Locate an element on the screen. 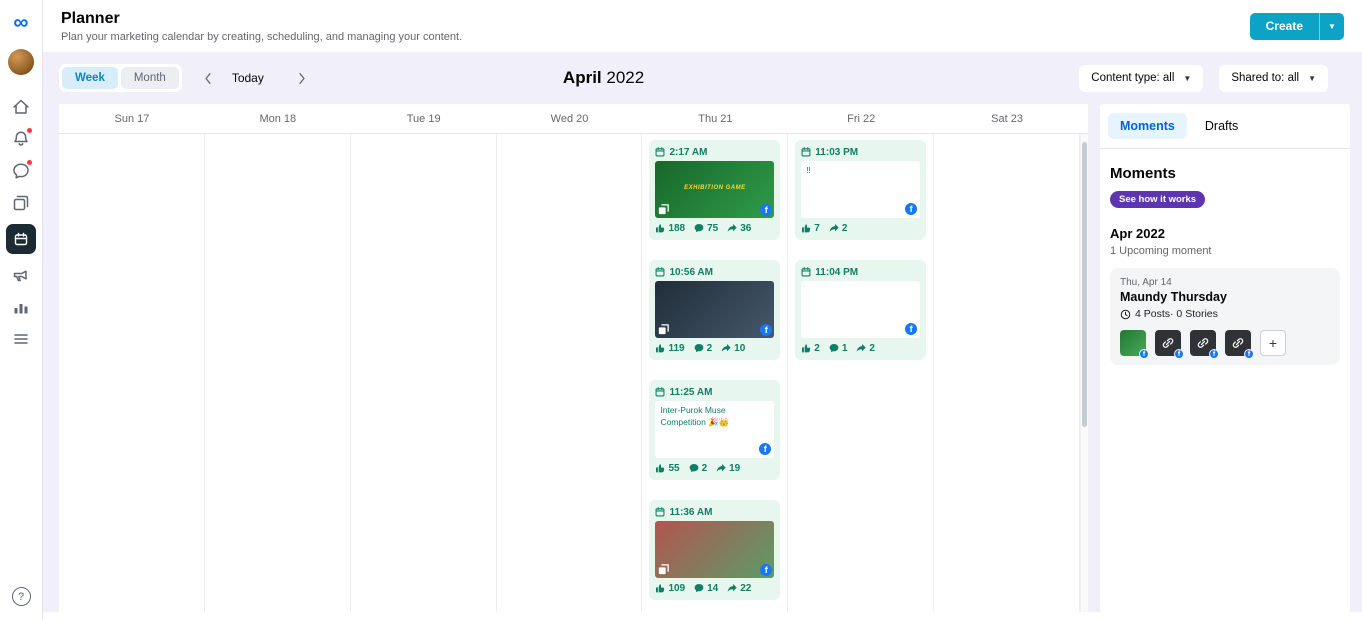 This screenshot has height=620, width=1362. comments-stat: 1 is located at coordinates (838, 348).